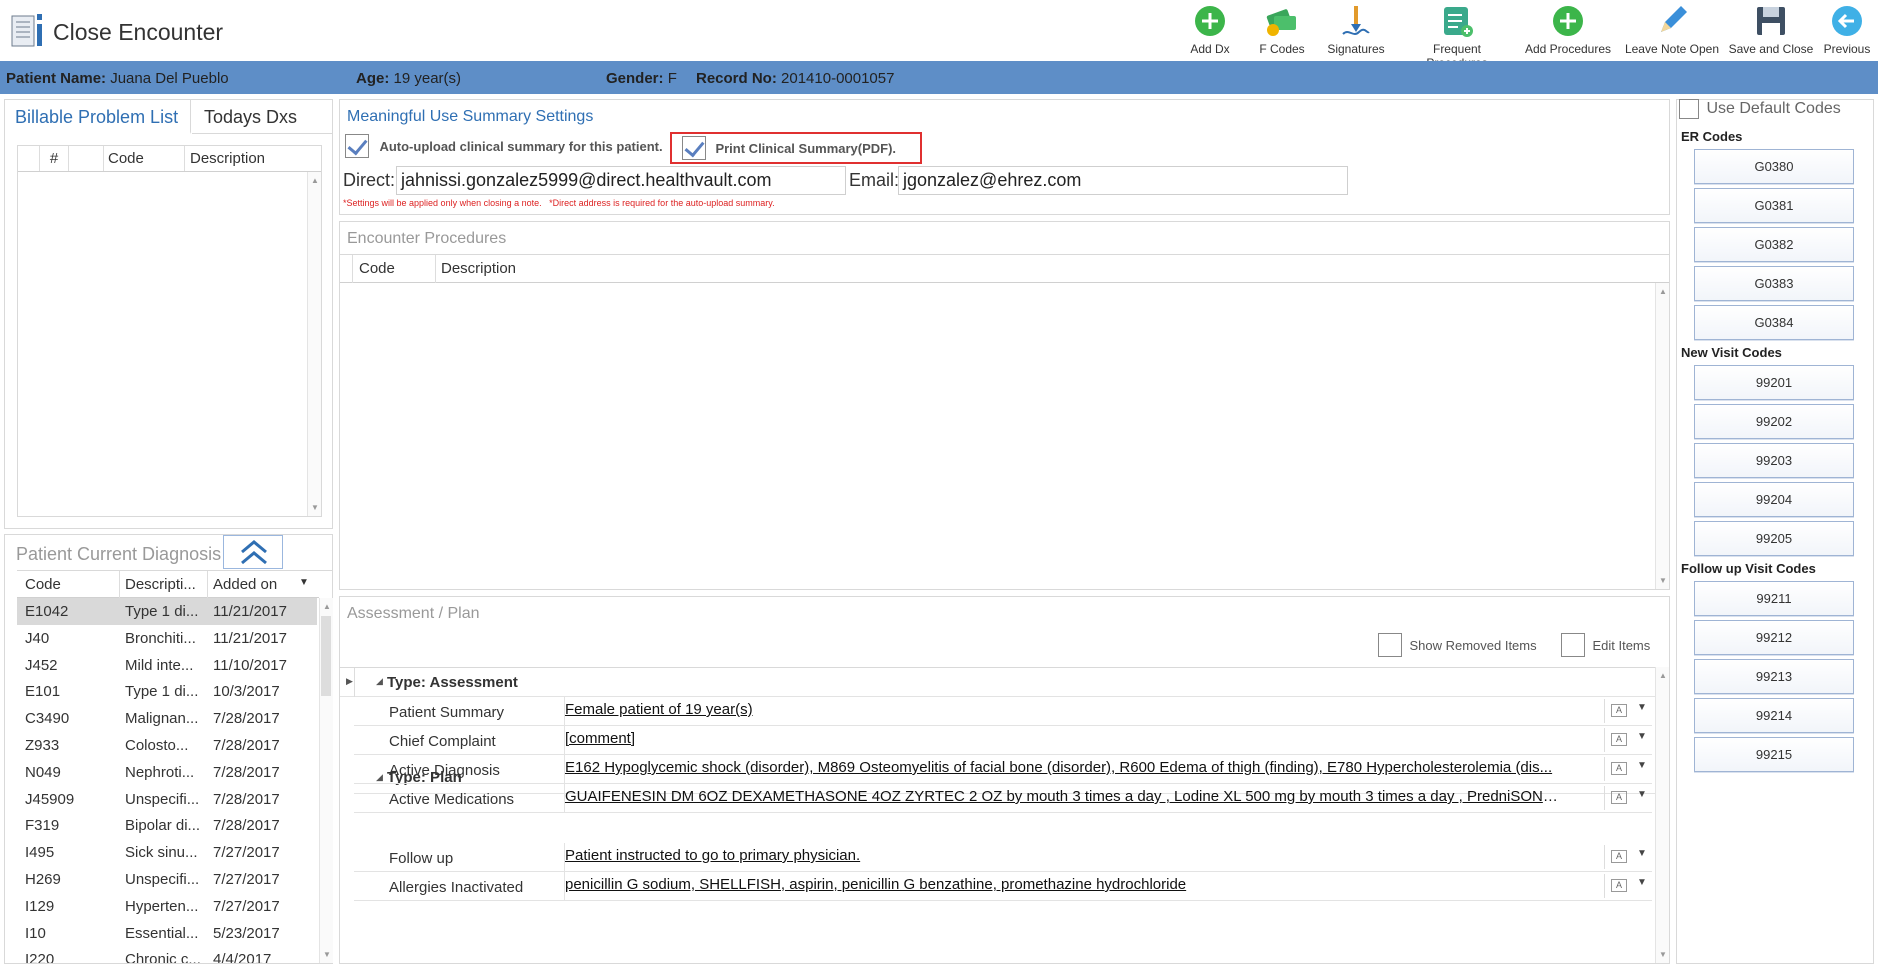  I want to click on diagnosis-row: J40 Bronchiti... 11/21/2017, so click(167, 638).